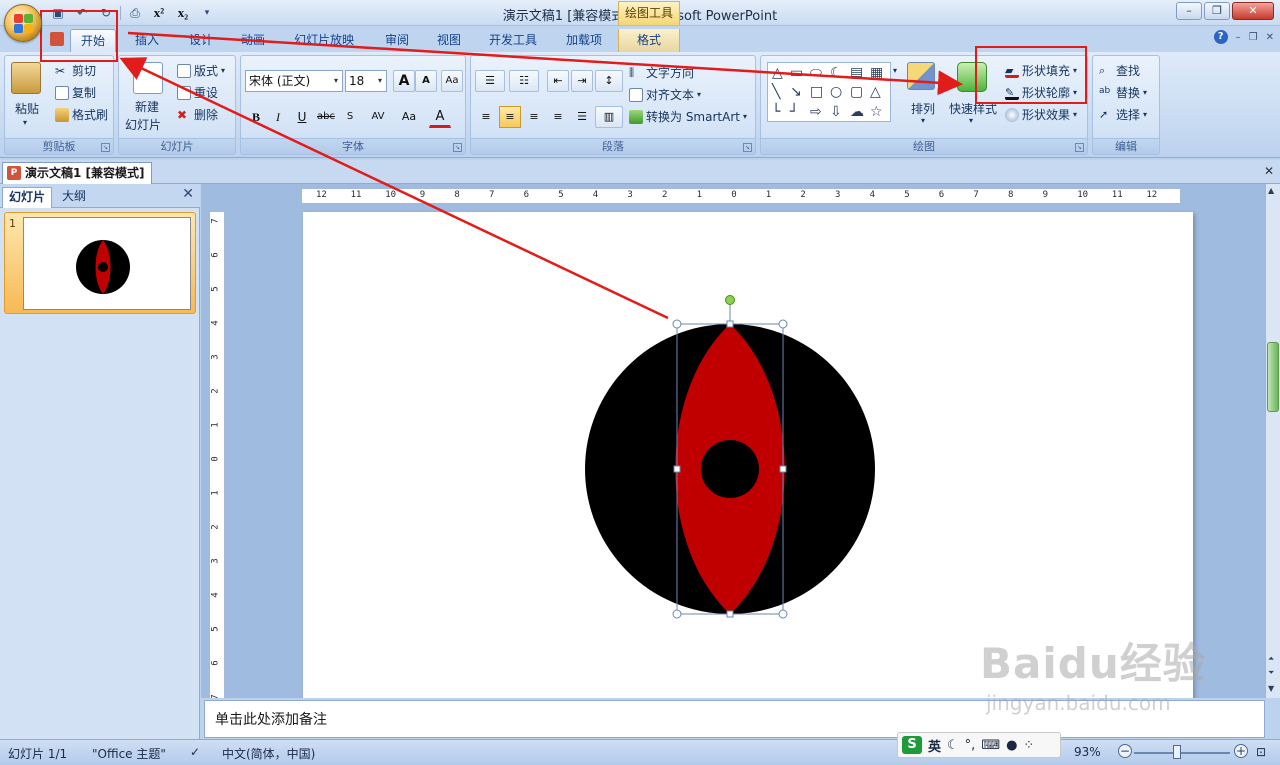 The height and width of the screenshot is (765, 1280). I want to click on zoom-slider-track, so click(1182, 753).